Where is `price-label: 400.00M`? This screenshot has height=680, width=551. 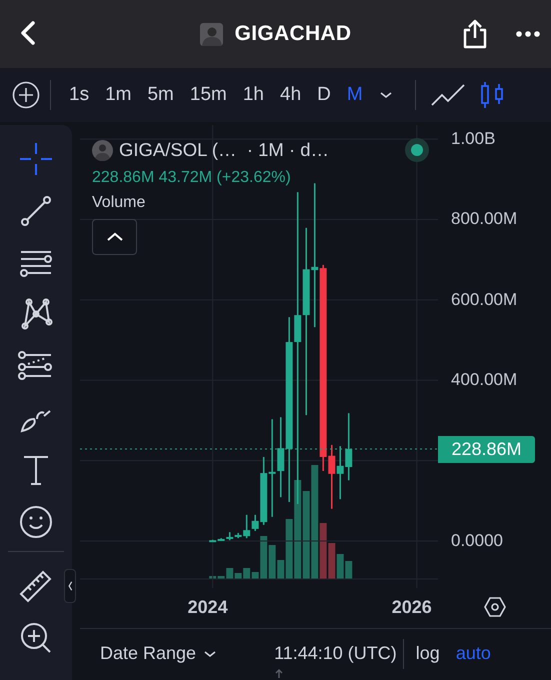
price-label: 400.00M is located at coordinates (484, 380).